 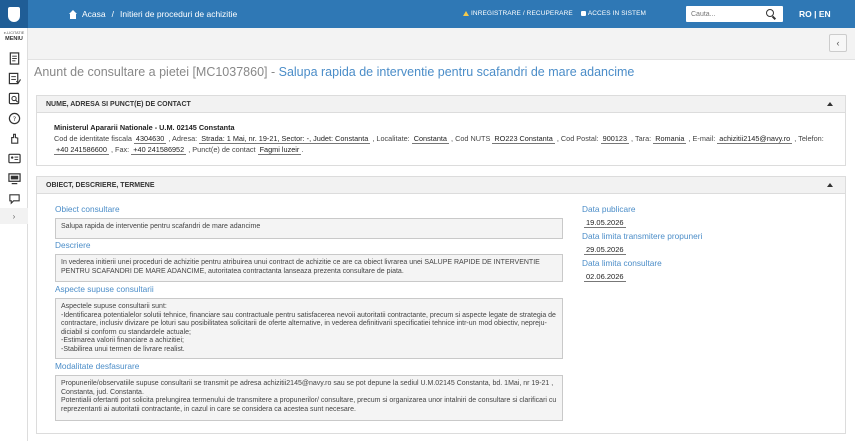 What do you see at coordinates (642, 236) in the screenshot?
I see `data-transmitere-label: Data limita transmitere propuneri` at bounding box center [642, 236].